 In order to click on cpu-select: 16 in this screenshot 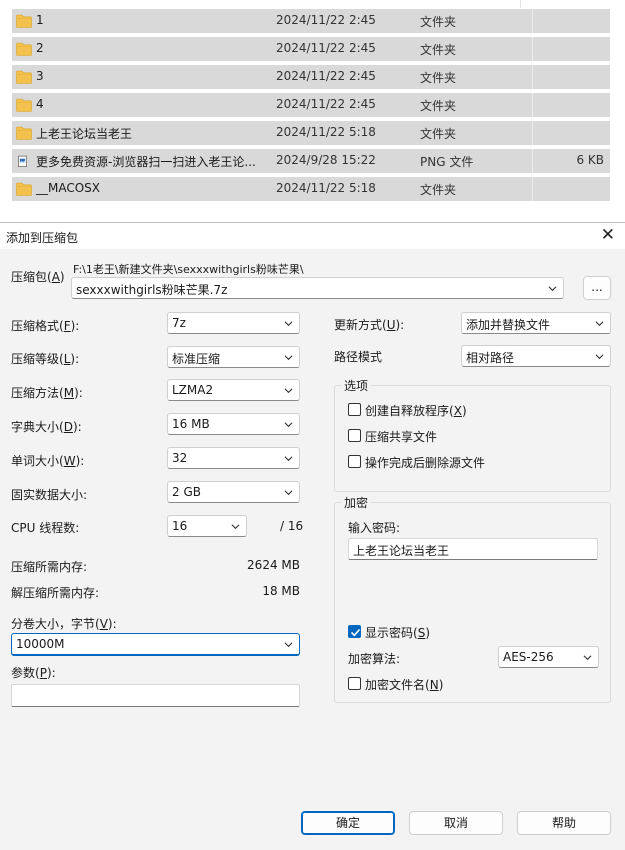, I will do `click(207, 526)`.